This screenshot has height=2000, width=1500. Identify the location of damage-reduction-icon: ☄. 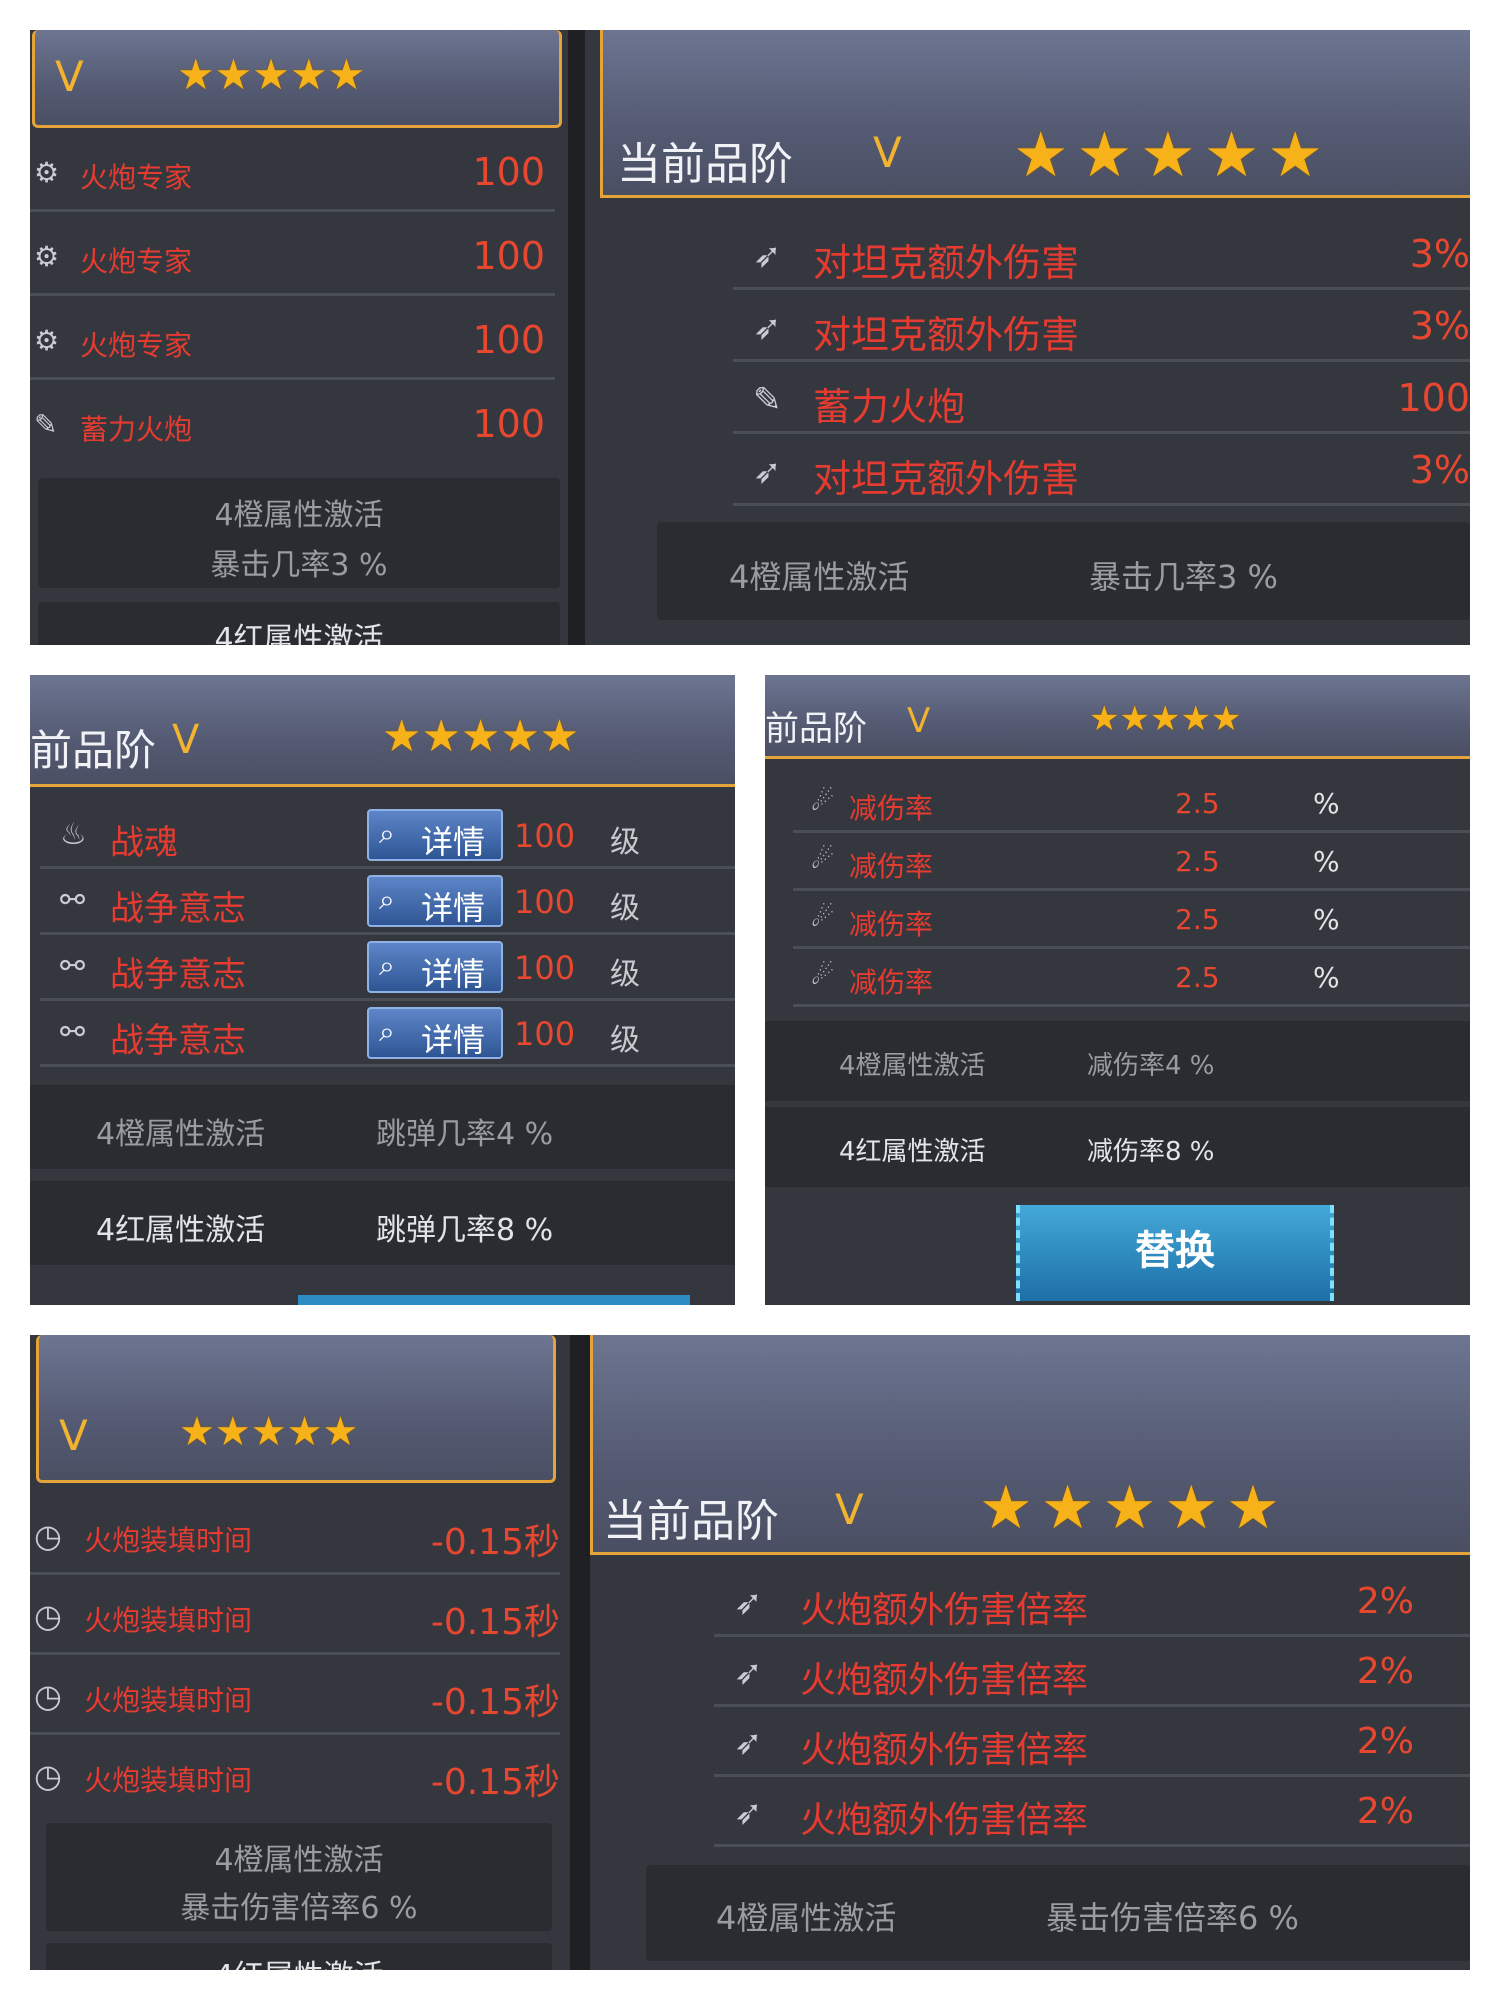
(823, 860).